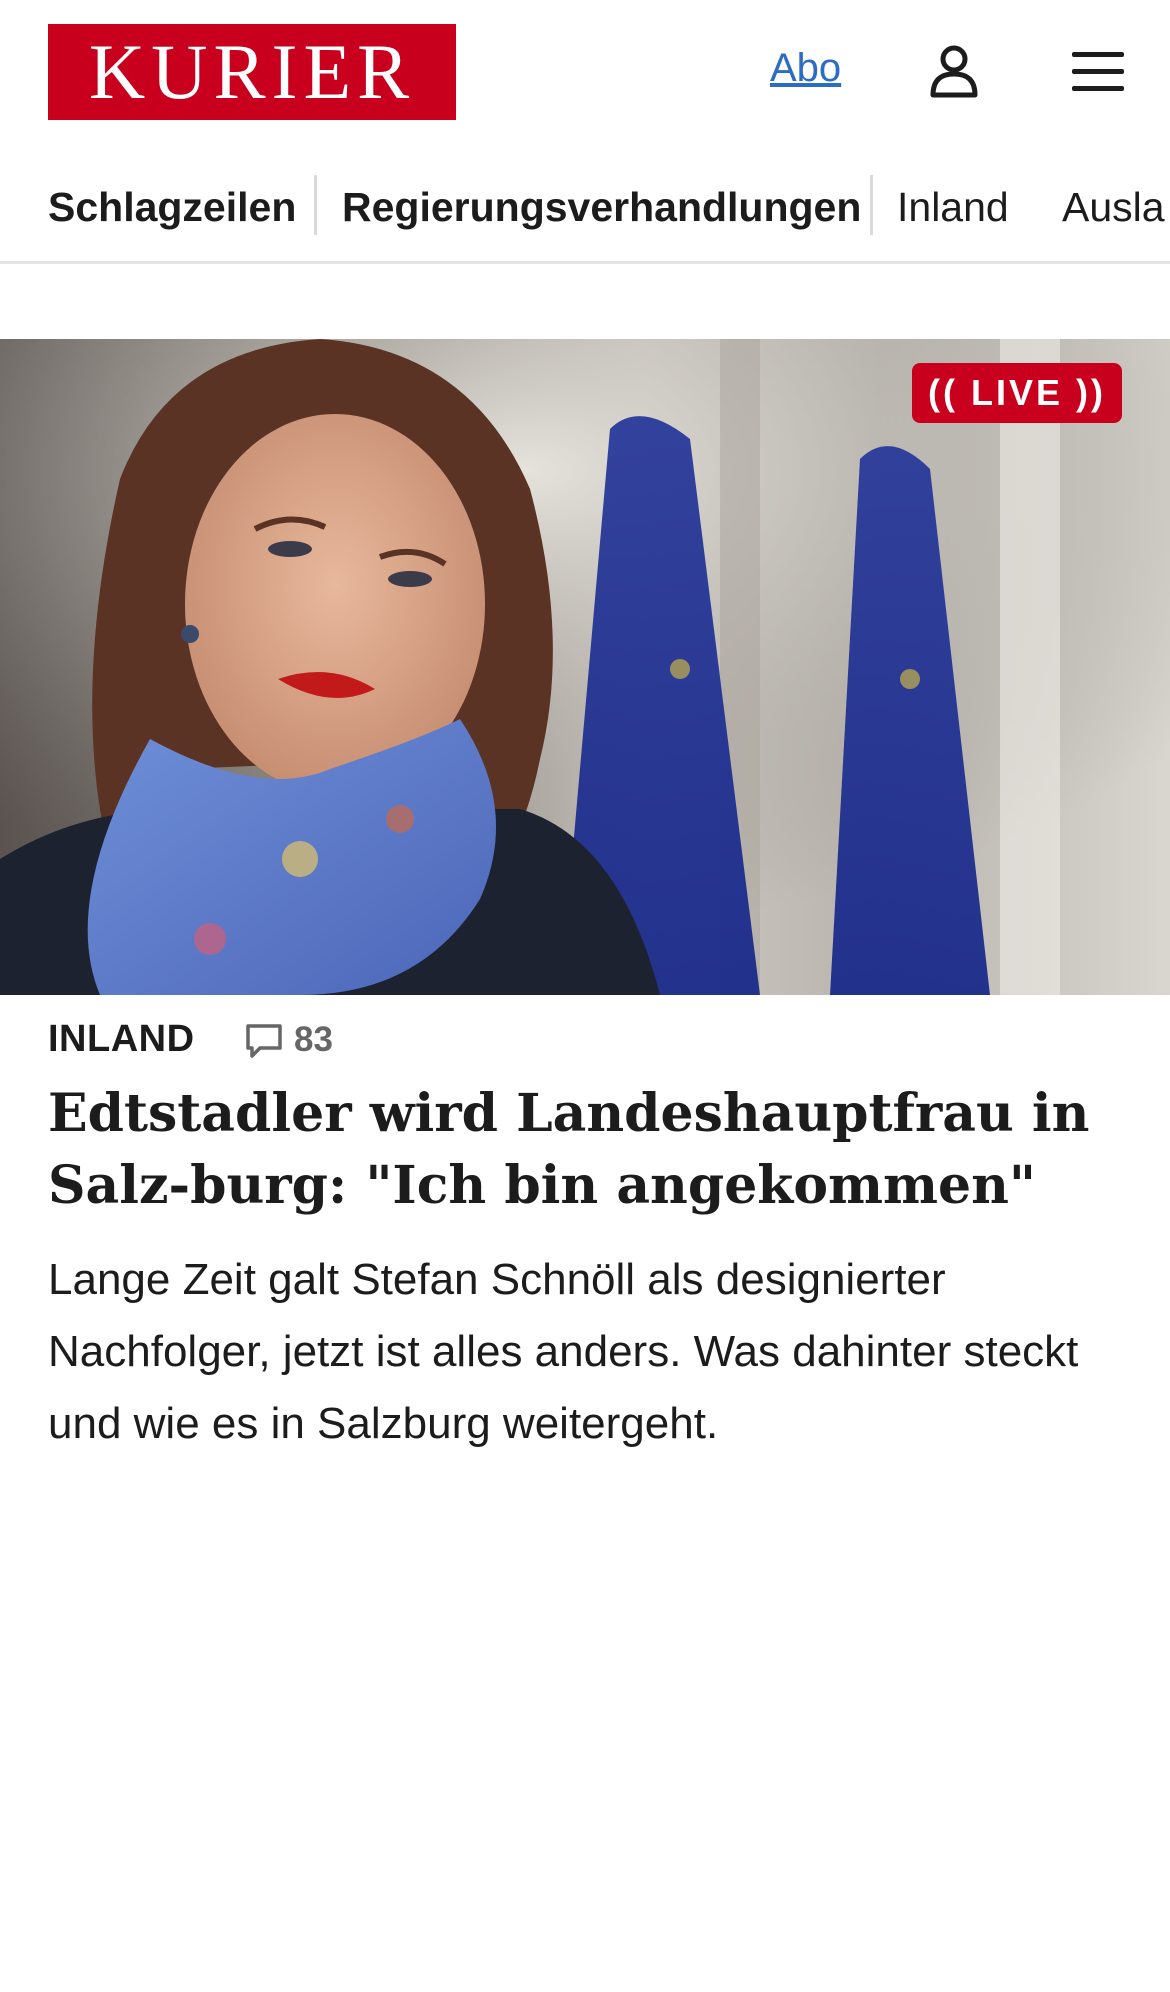 The width and height of the screenshot is (1170, 1992). Describe the element at coordinates (953, 207) in the screenshot. I see `nav-item-inland: Inland` at that location.